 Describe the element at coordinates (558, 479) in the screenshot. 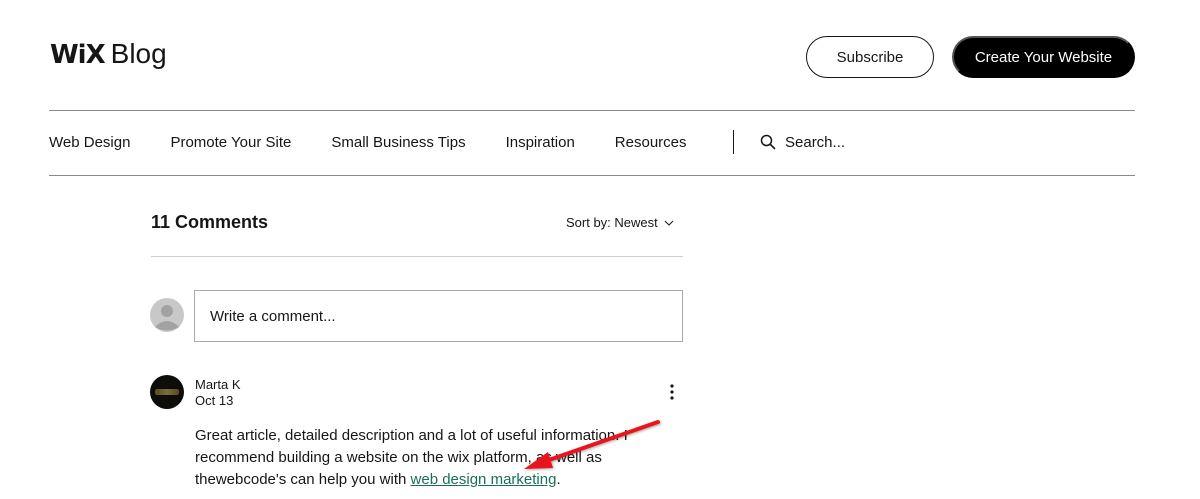

I see `comment-text-after-link: .` at that location.